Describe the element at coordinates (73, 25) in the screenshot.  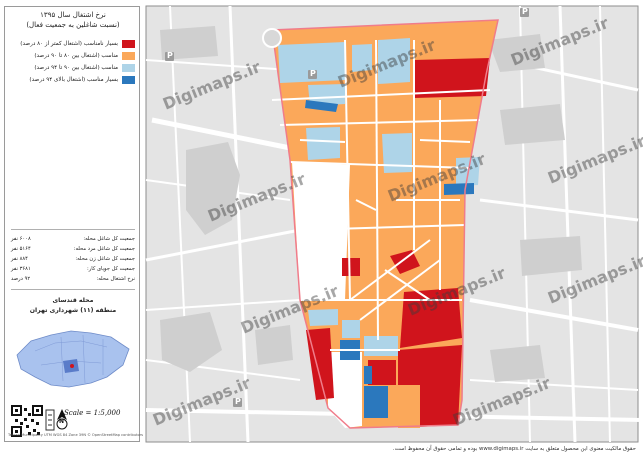
I see `map-subtitle: (نسبت شاغلین به جمعیت فعال)` at that location.